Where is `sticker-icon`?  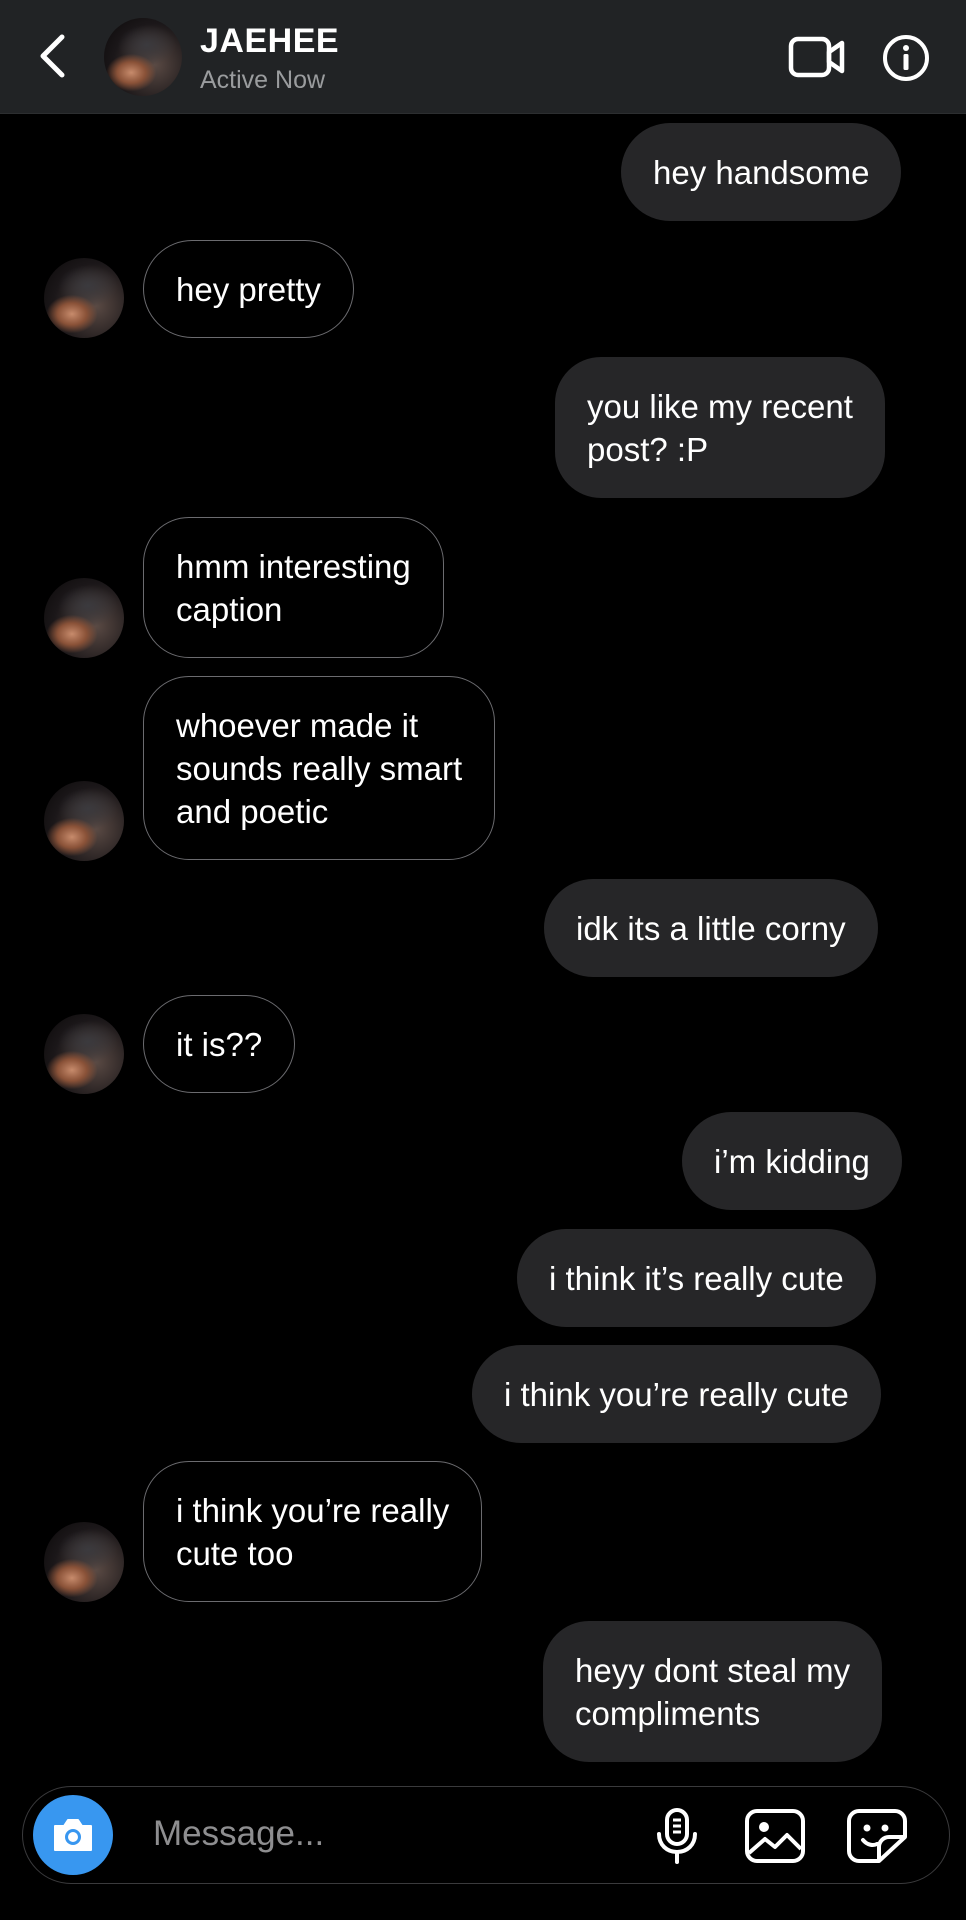
sticker-icon is located at coordinates (877, 1836).